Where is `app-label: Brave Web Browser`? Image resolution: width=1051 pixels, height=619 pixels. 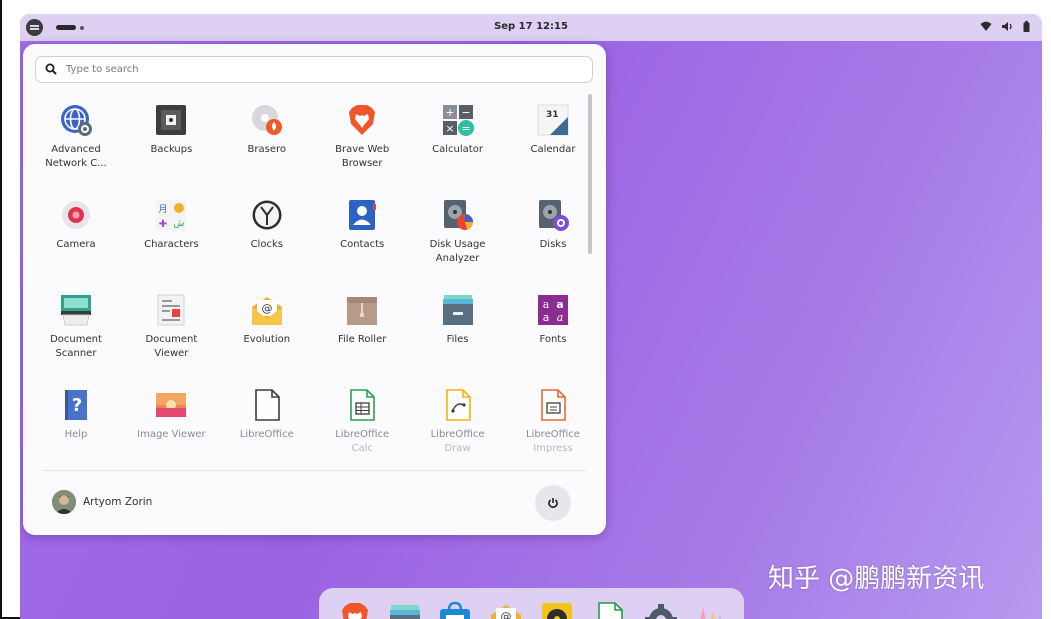 app-label: Brave Web Browser is located at coordinates (362, 156).